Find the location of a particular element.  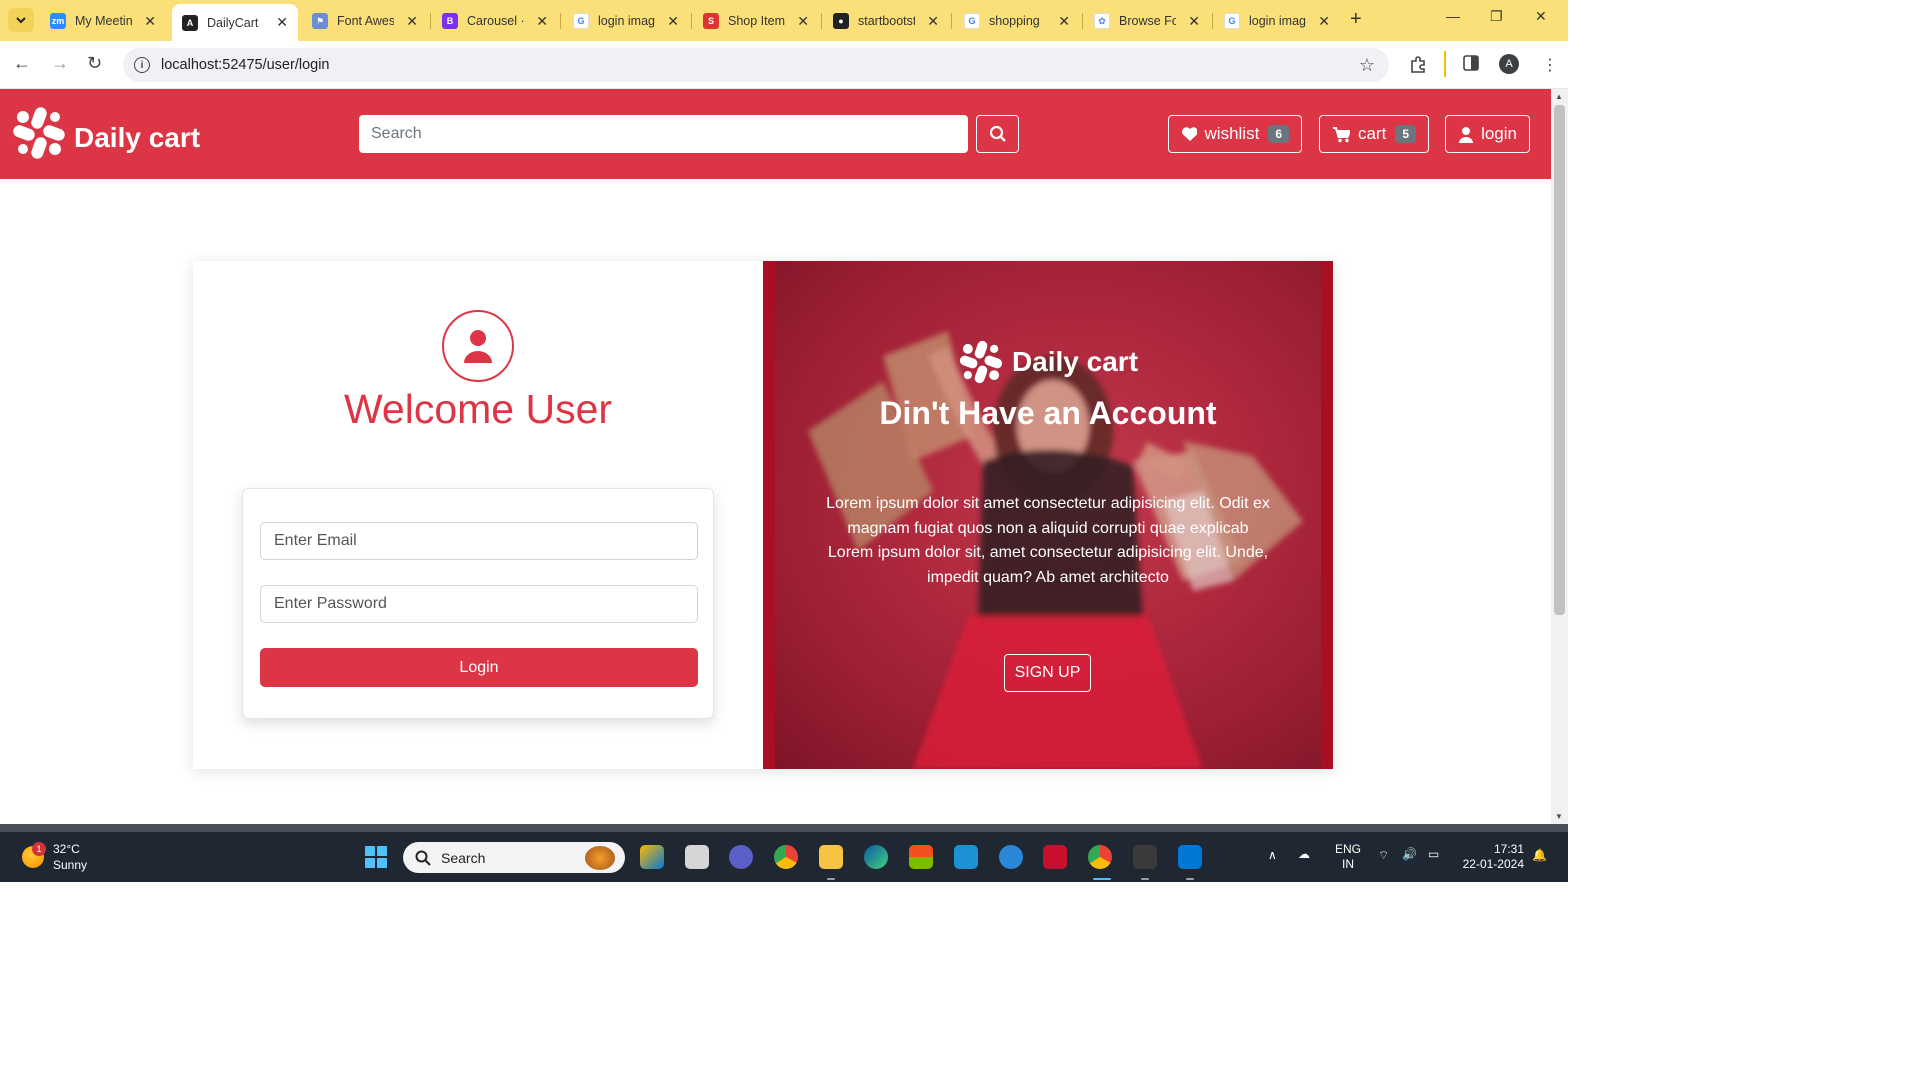

terminal-icon is located at coordinates (1145, 857).